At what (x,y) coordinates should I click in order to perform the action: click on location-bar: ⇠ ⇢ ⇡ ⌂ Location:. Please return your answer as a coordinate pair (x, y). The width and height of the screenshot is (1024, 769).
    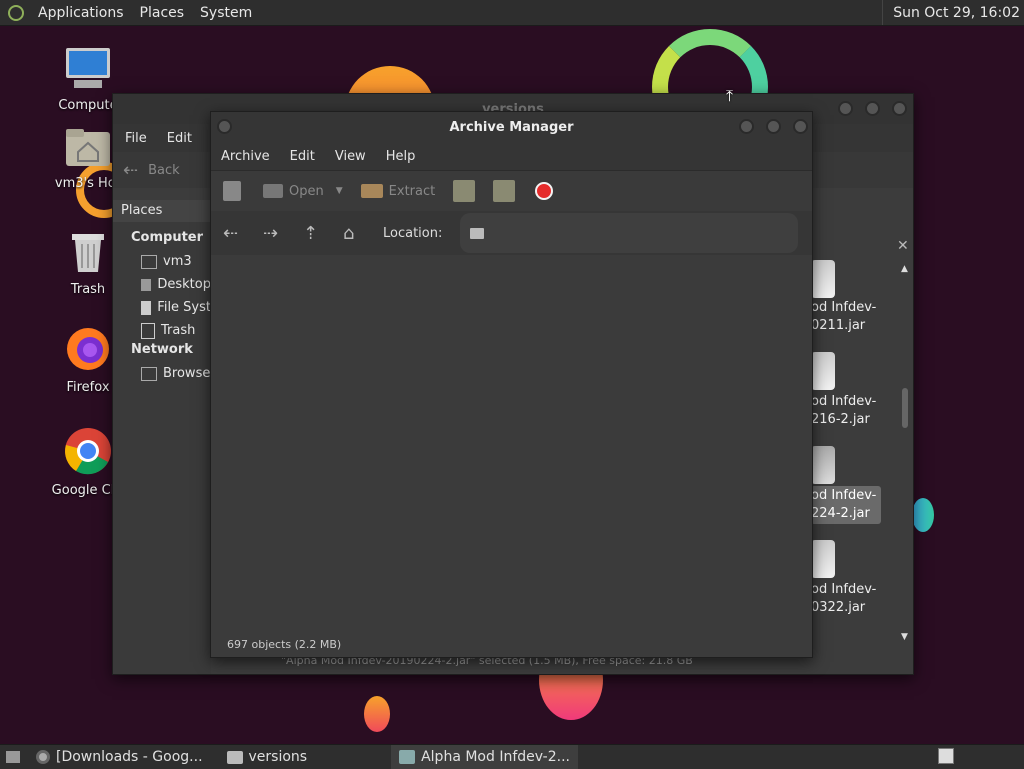
    Looking at the image, I should click on (511, 233).